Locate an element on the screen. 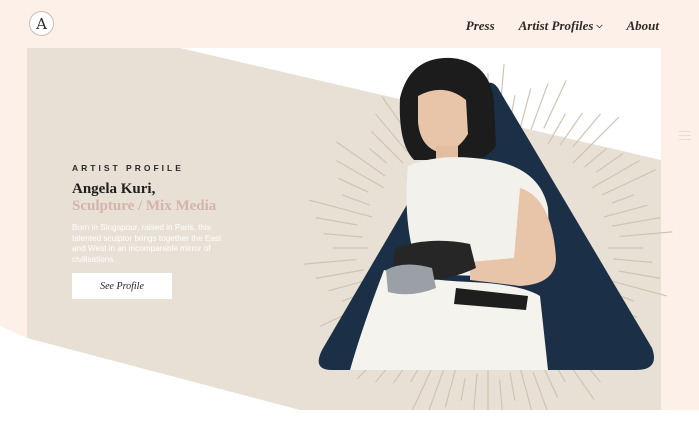 The height and width of the screenshot is (437, 699). logo-icon: A is located at coordinates (41, 23).